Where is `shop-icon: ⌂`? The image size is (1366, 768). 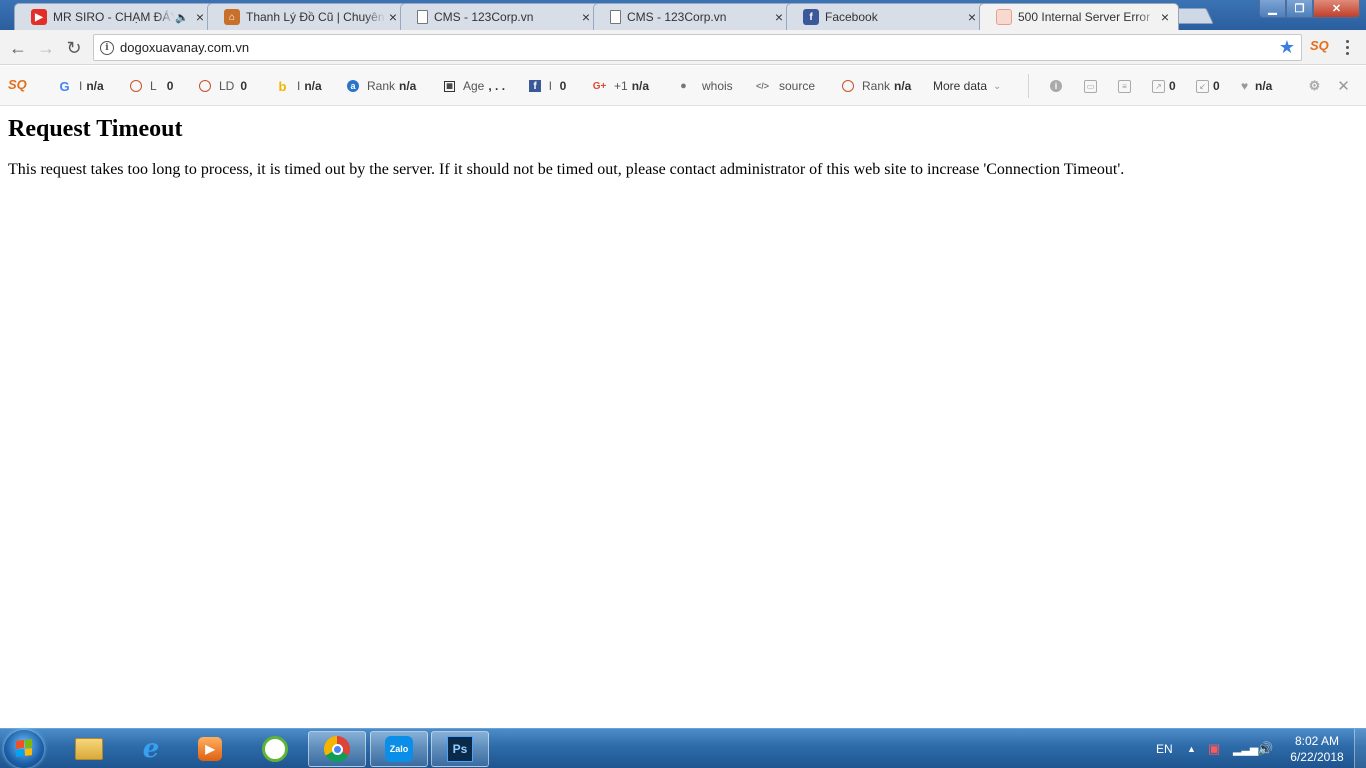
shop-icon: ⌂ is located at coordinates (232, 17).